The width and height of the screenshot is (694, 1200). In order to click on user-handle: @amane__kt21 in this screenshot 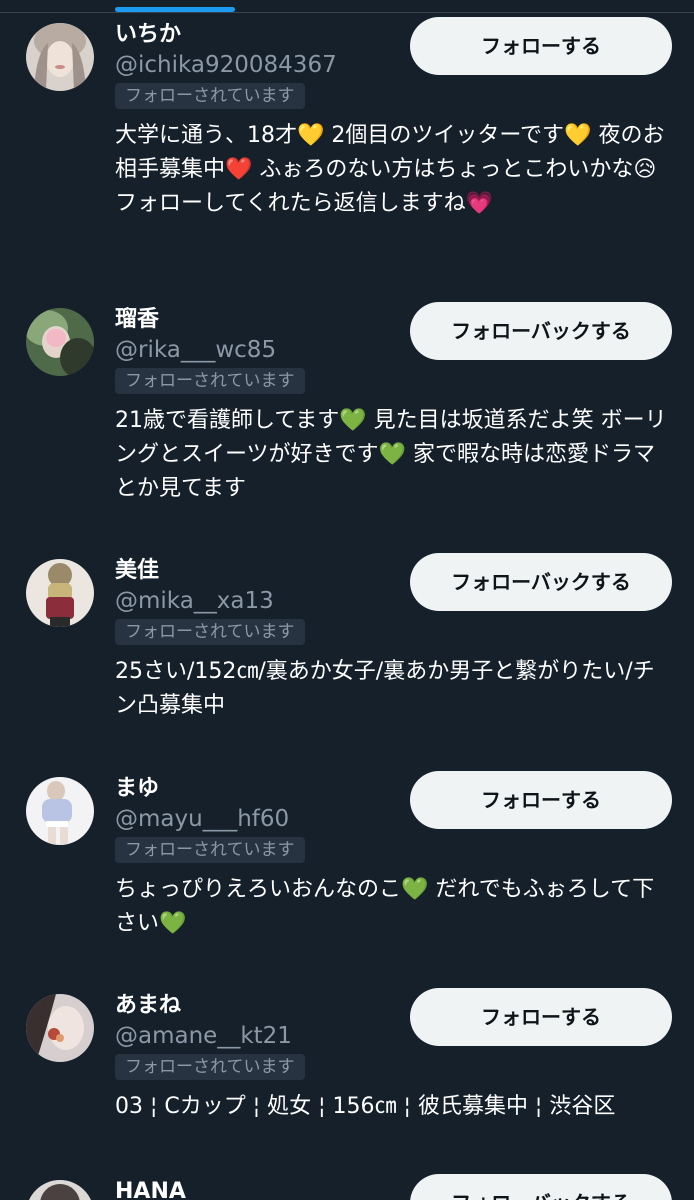, I will do `click(203, 1036)`.